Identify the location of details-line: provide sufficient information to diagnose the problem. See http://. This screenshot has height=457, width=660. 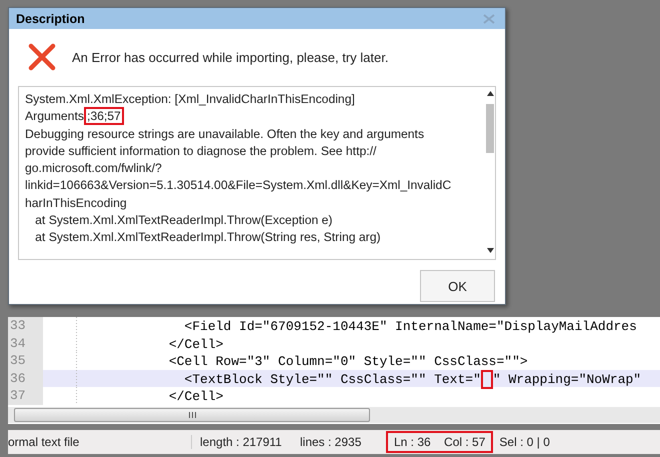
(201, 151).